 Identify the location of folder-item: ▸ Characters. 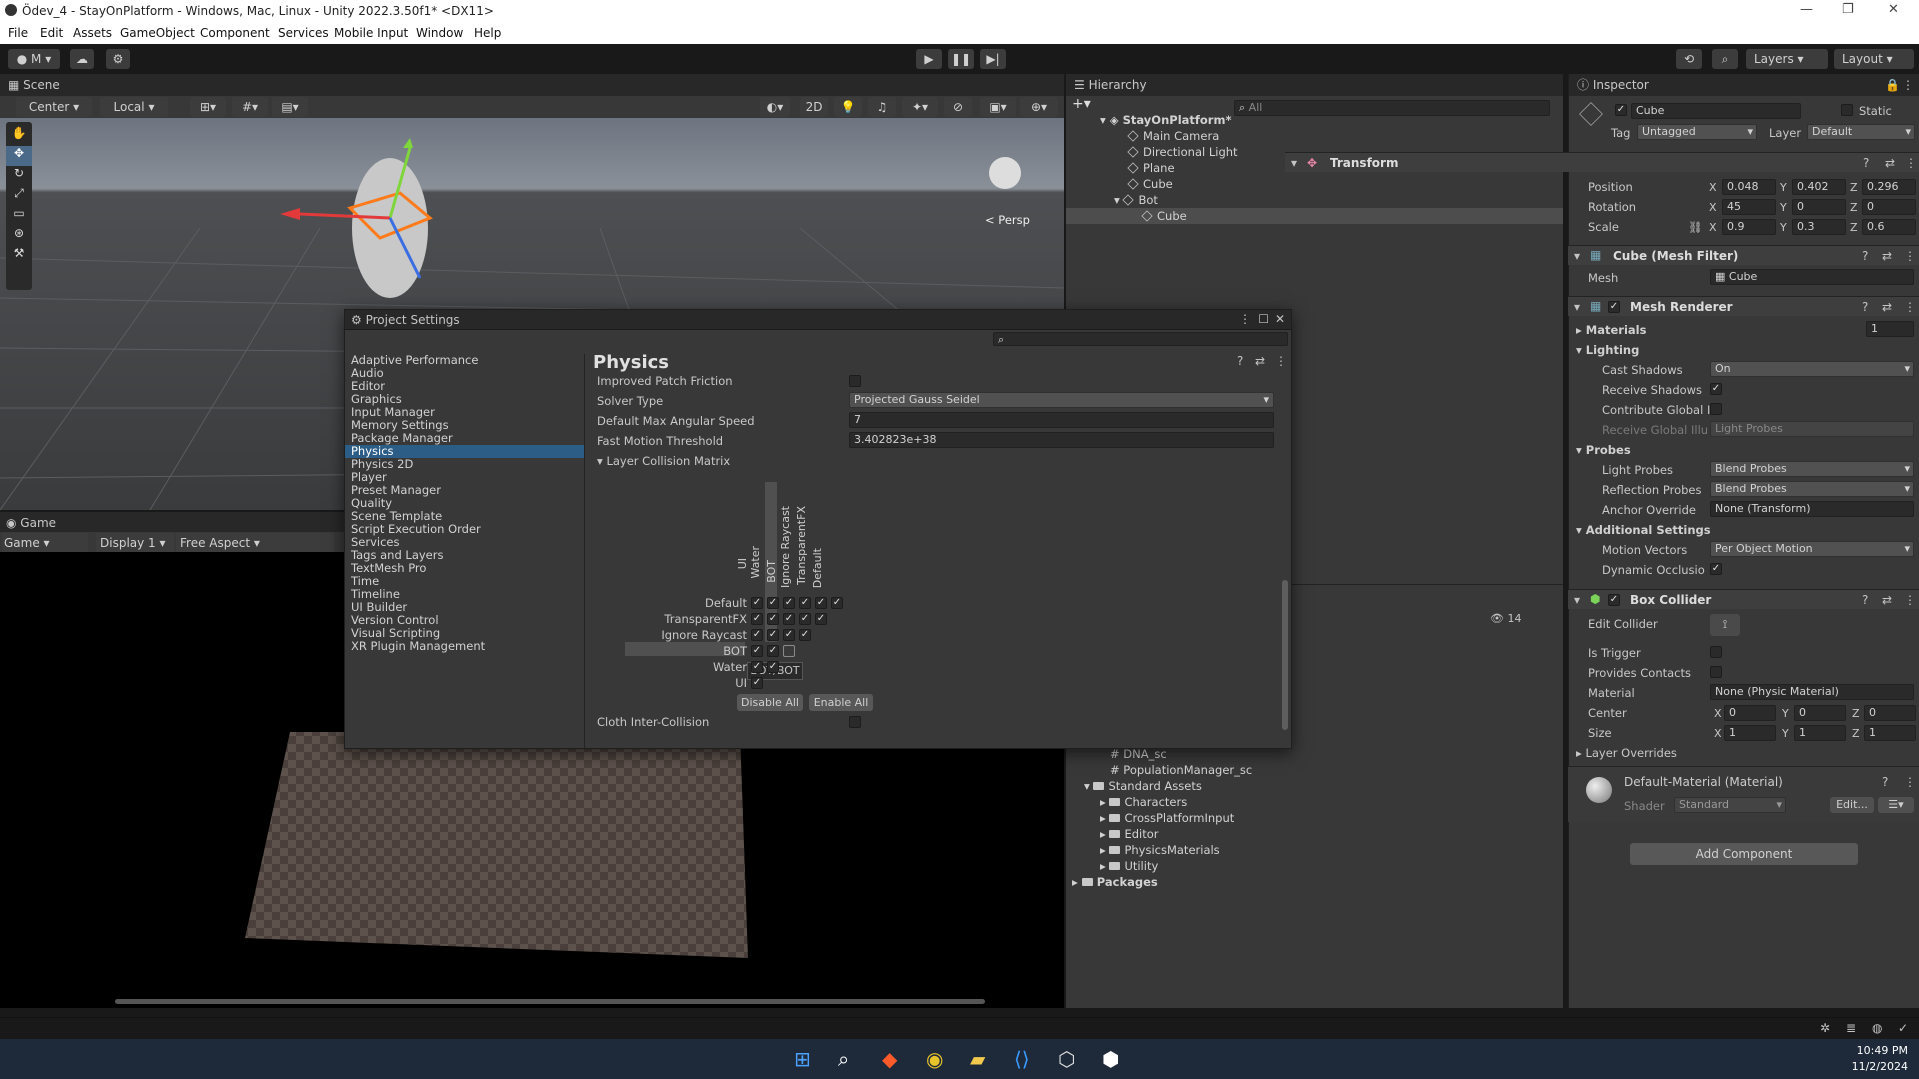
(1143, 802).